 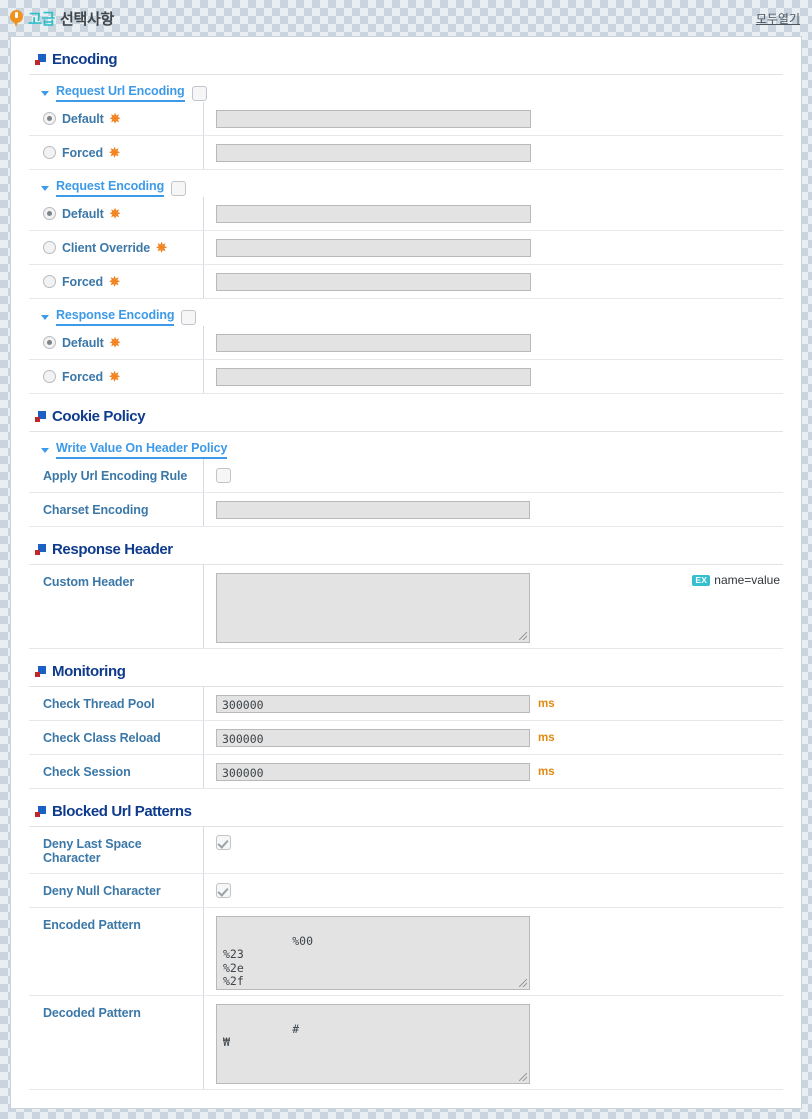 I want to click on textarea-content: # ₩, so click(x=261, y=1035).